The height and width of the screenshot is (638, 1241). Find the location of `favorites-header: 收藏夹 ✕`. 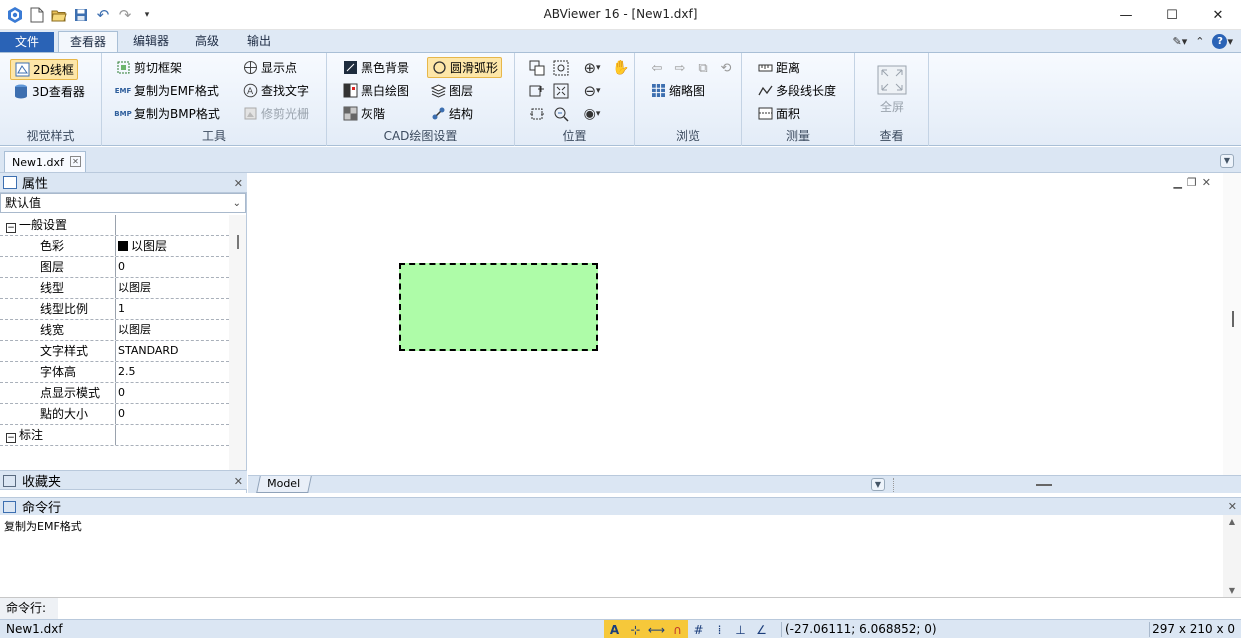

favorites-header: 收藏夹 ✕ is located at coordinates (123, 480).